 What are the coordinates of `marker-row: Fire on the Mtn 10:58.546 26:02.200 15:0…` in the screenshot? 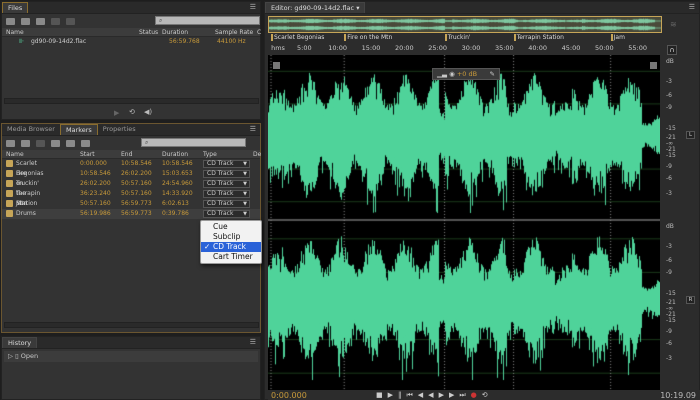 It's located at (131, 188).